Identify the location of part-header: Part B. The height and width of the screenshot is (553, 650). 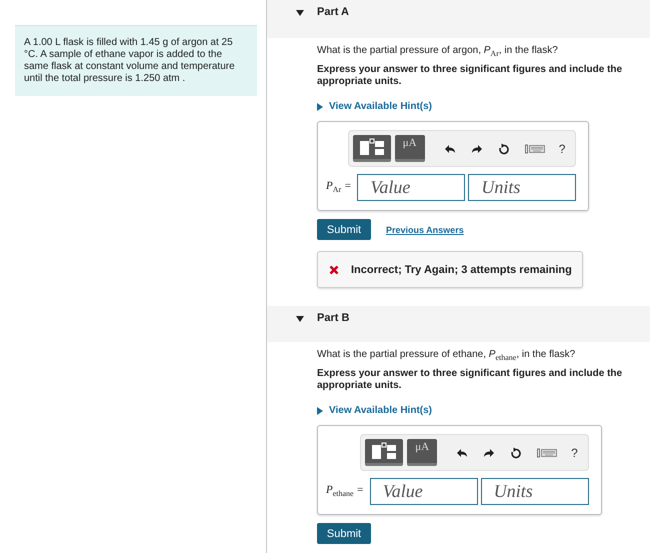
(458, 324).